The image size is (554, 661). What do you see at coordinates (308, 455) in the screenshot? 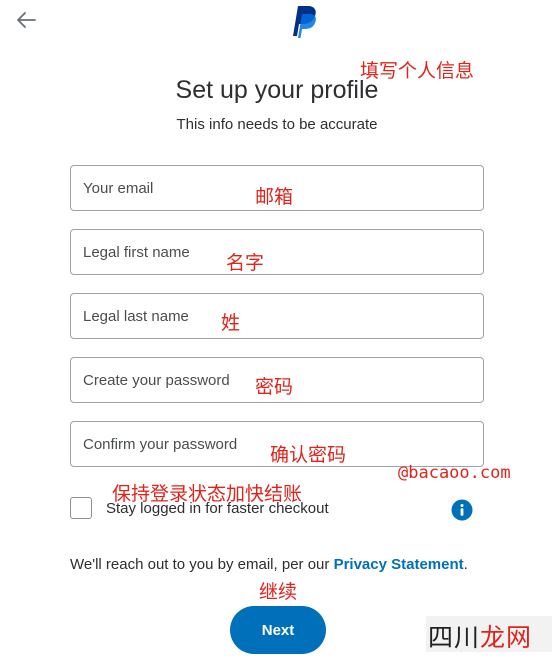
I see `annotation-confirm-password: 确认密码` at bounding box center [308, 455].